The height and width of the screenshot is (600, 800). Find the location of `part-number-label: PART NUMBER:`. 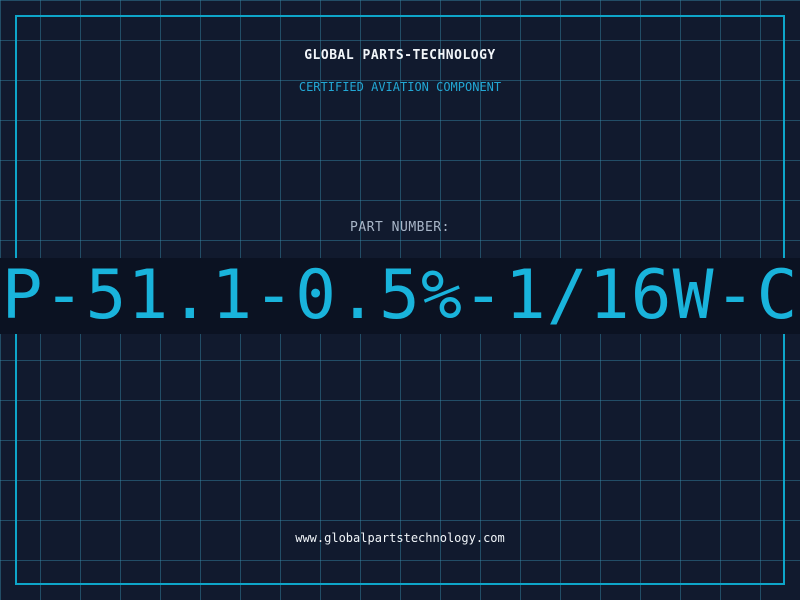

part-number-label: PART NUMBER: is located at coordinates (400, 227).